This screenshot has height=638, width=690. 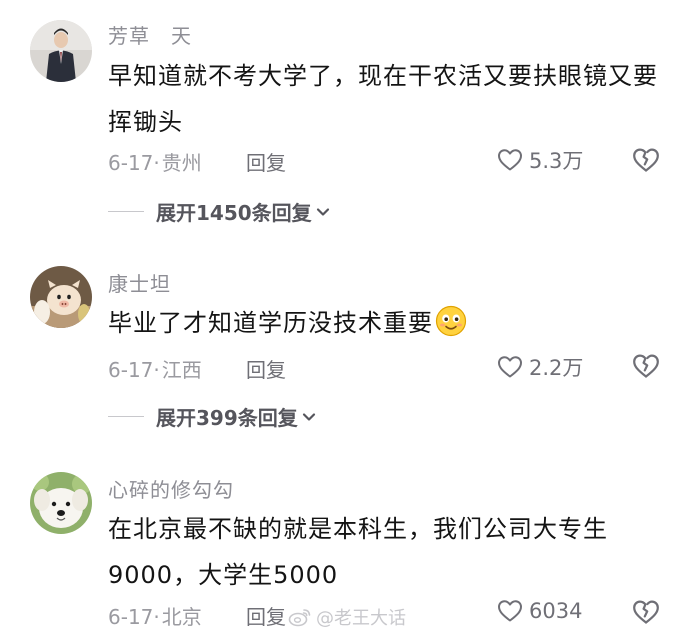 What do you see at coordinates (299, 618) in the screenshot?
I see `weibo-logo-icon` at bounding box center [299, 618].